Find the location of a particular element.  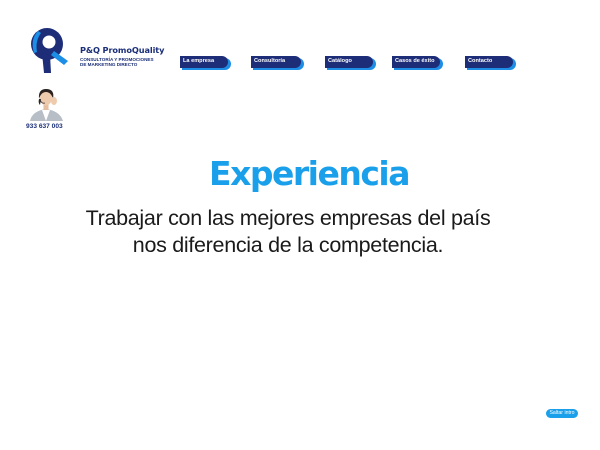

nav-item-catalogo: Catálogo is located at coordinates (350, 63).